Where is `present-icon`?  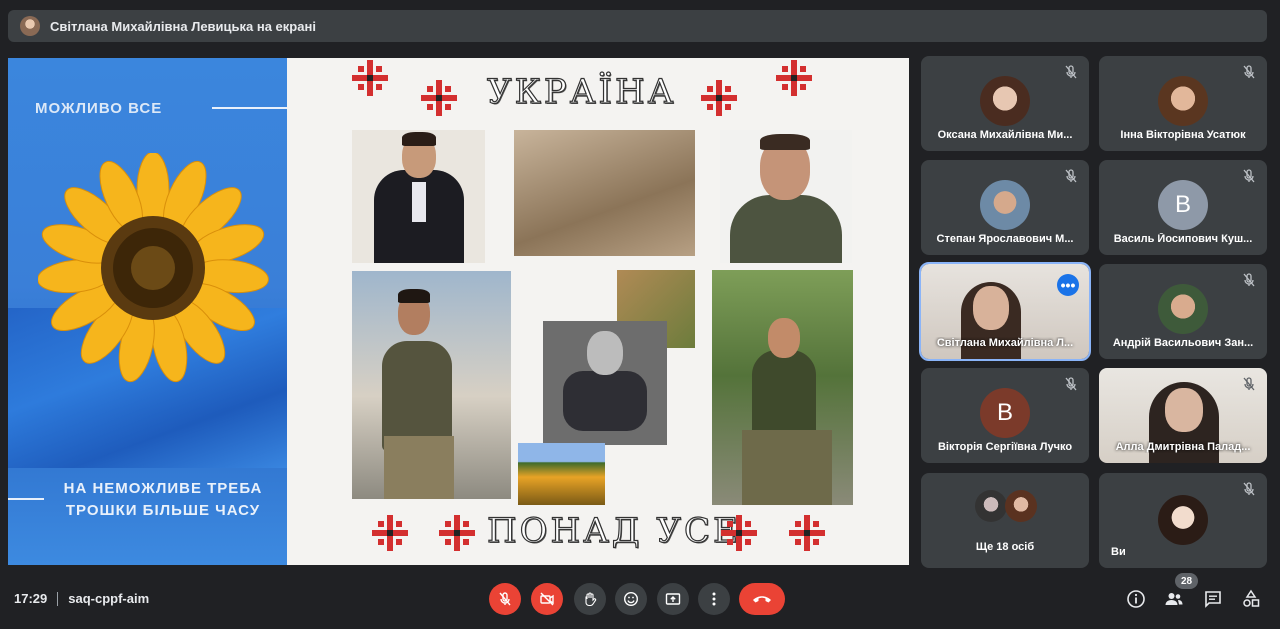
present-icon is located at coordinates (673, 599).